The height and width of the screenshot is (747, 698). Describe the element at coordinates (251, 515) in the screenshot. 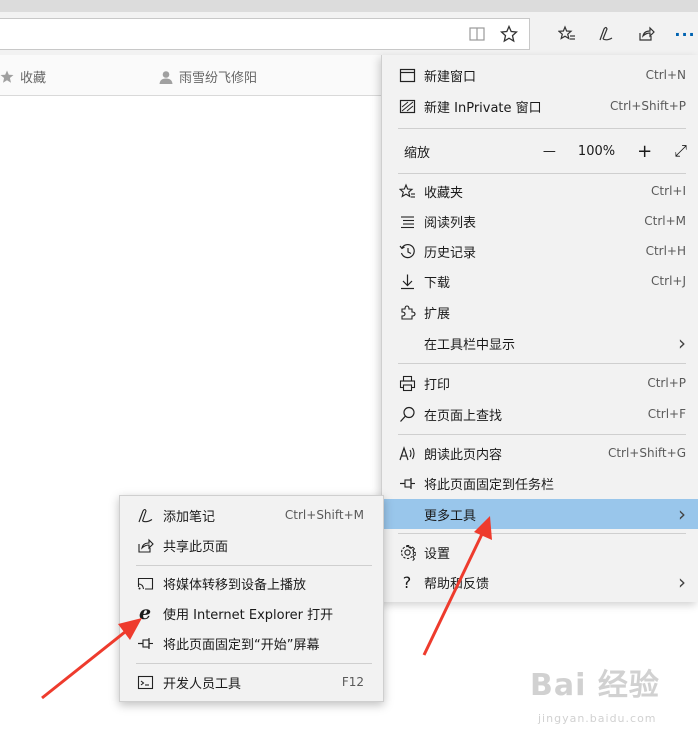

I see `submenu-item-add-notes: 添加笔记 Ctrl+Shift+M` at that location.